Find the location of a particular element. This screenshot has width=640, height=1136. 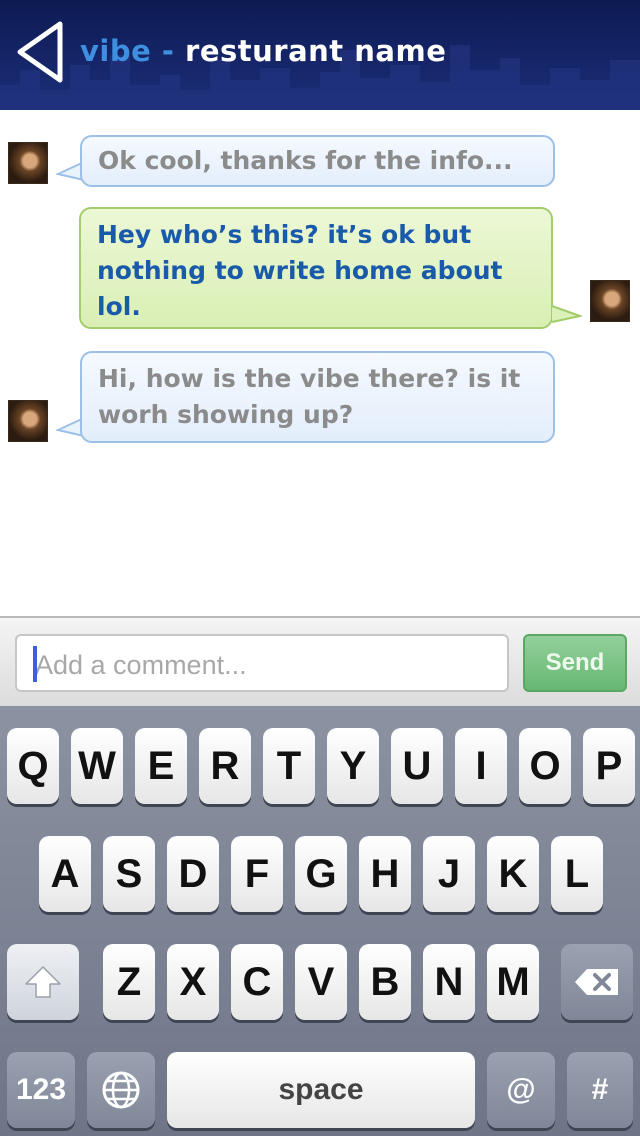

key-o: O is located at coordinates (545, 766).